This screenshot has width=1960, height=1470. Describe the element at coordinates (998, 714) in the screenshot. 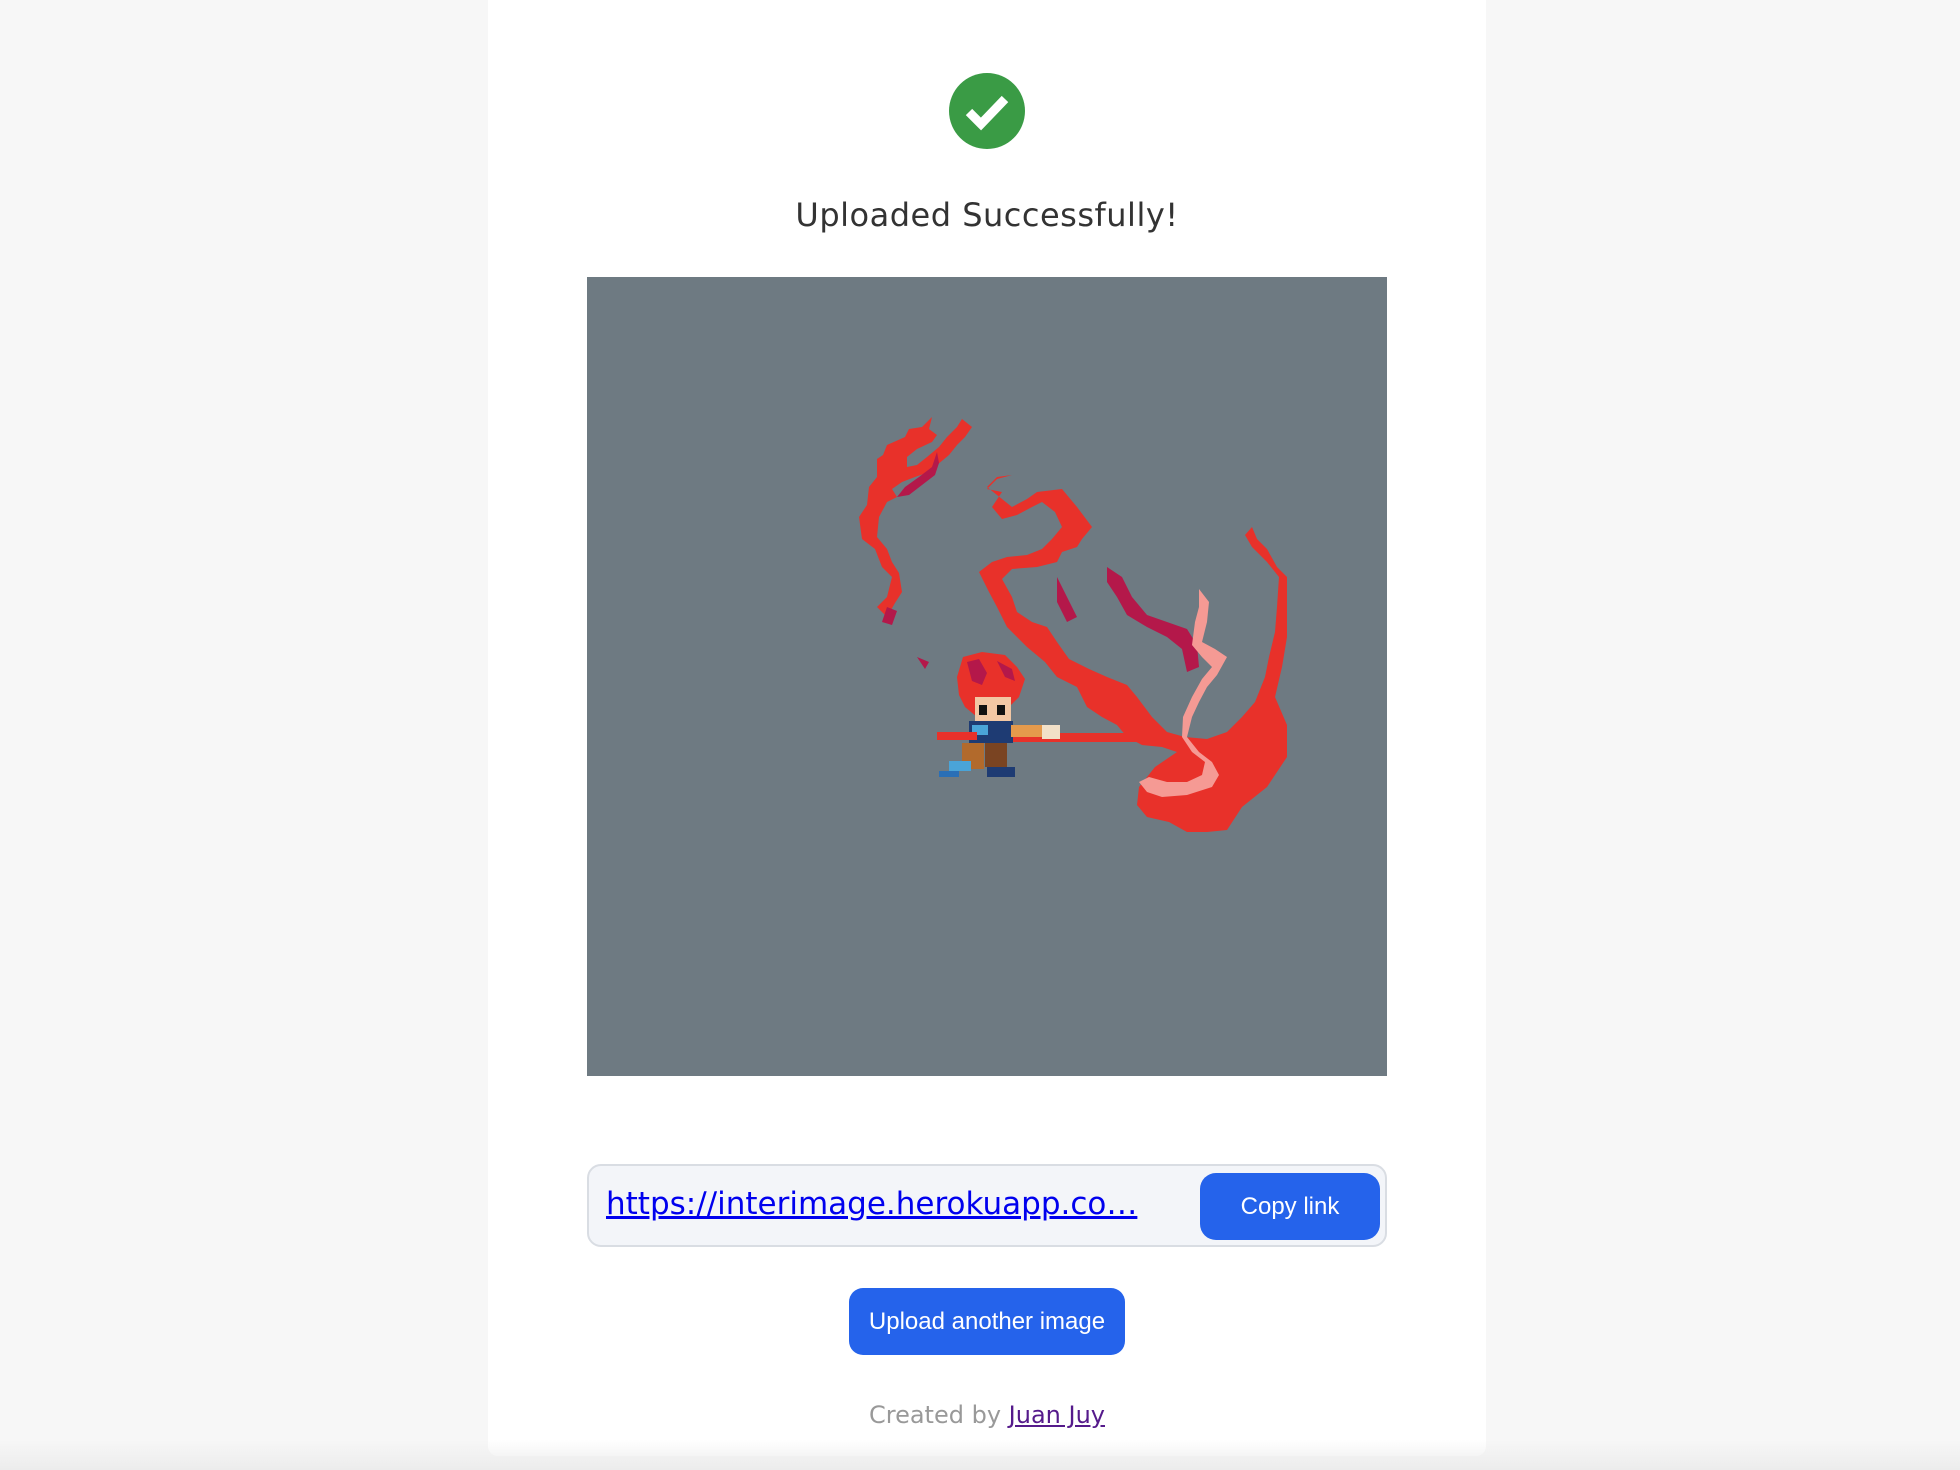

I see `pixel-character` at that location.